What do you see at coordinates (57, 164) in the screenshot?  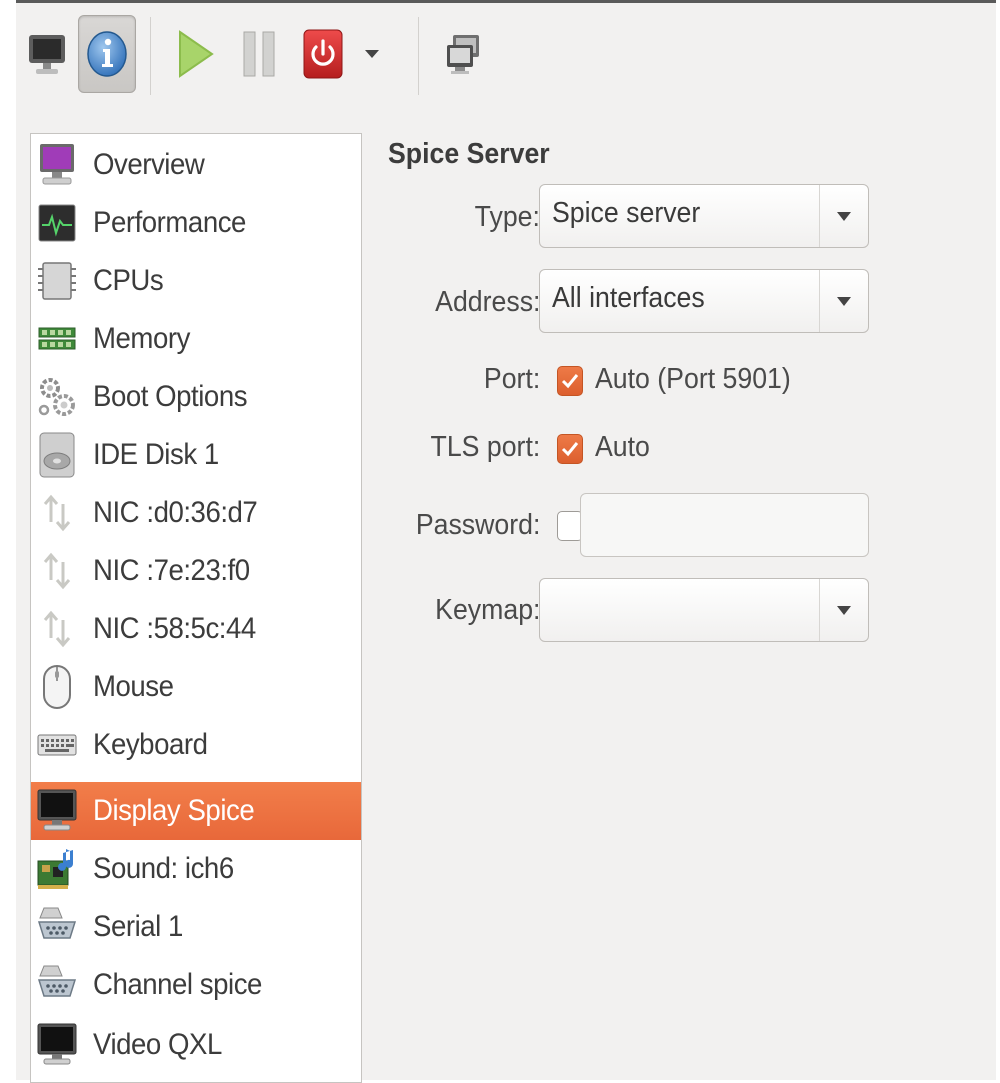 I see `overview-monitor-icon` at bounding box center [57, 164].